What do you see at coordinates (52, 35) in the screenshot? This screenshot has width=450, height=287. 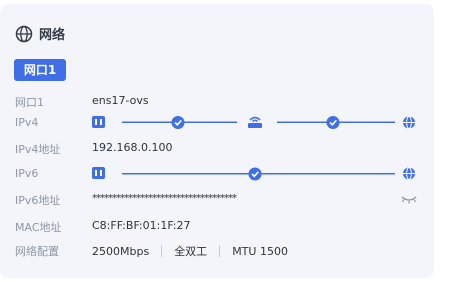 I see `section-title: 网络` at bounding box center [52, 35].